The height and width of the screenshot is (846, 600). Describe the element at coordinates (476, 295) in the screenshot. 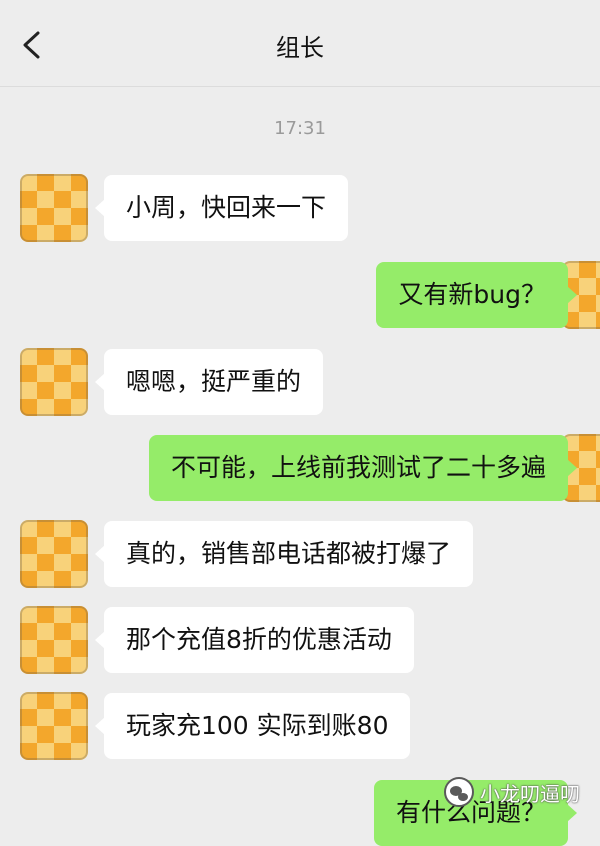

I see `message-bubble-outgoing: 又有新bug？` at that location.